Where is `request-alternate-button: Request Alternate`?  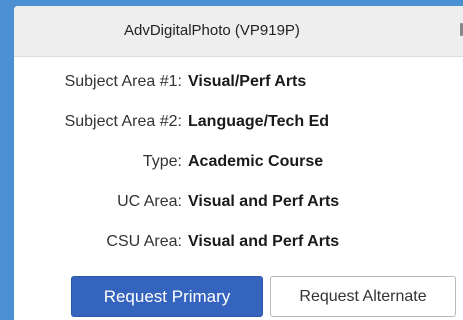
request-alternate-button: Request Alternate is located at coordinates (363, 296).